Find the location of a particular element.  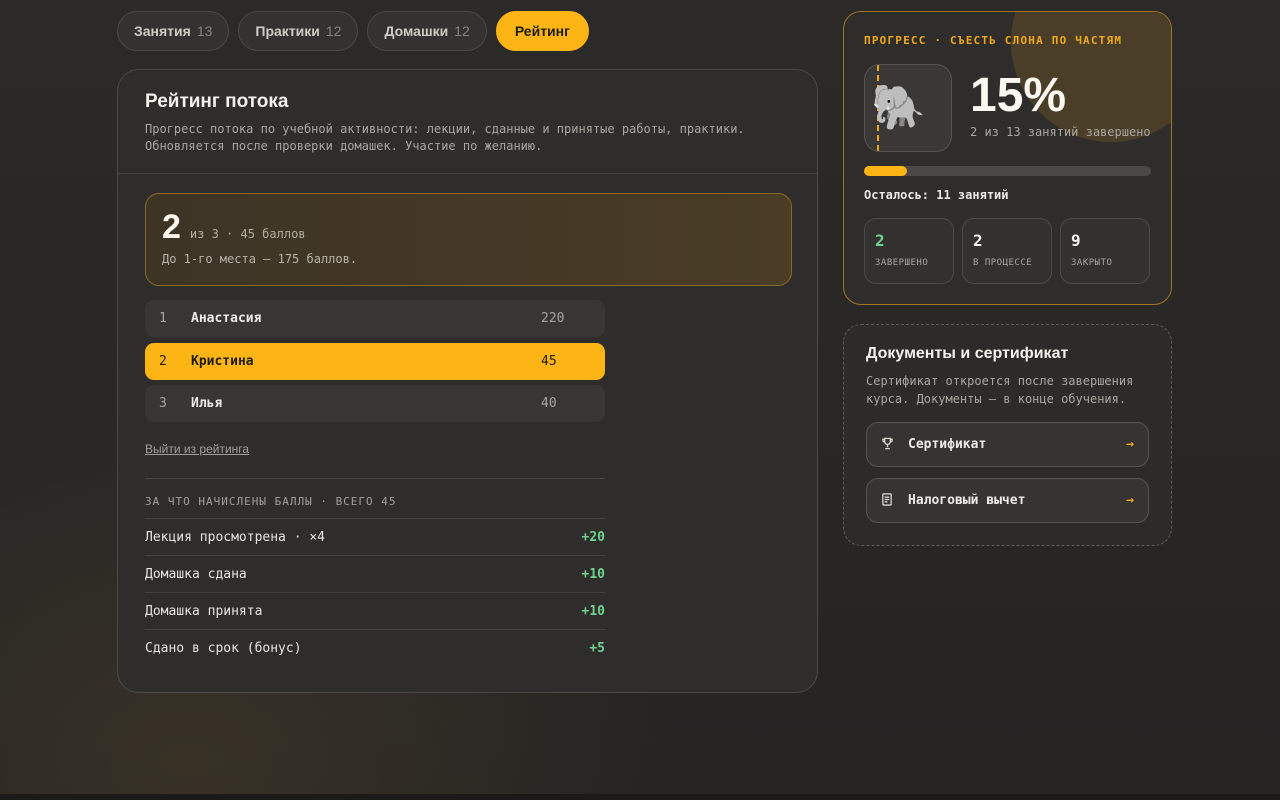

leaderboard-points: 220 is located at coordinates (553, 318).